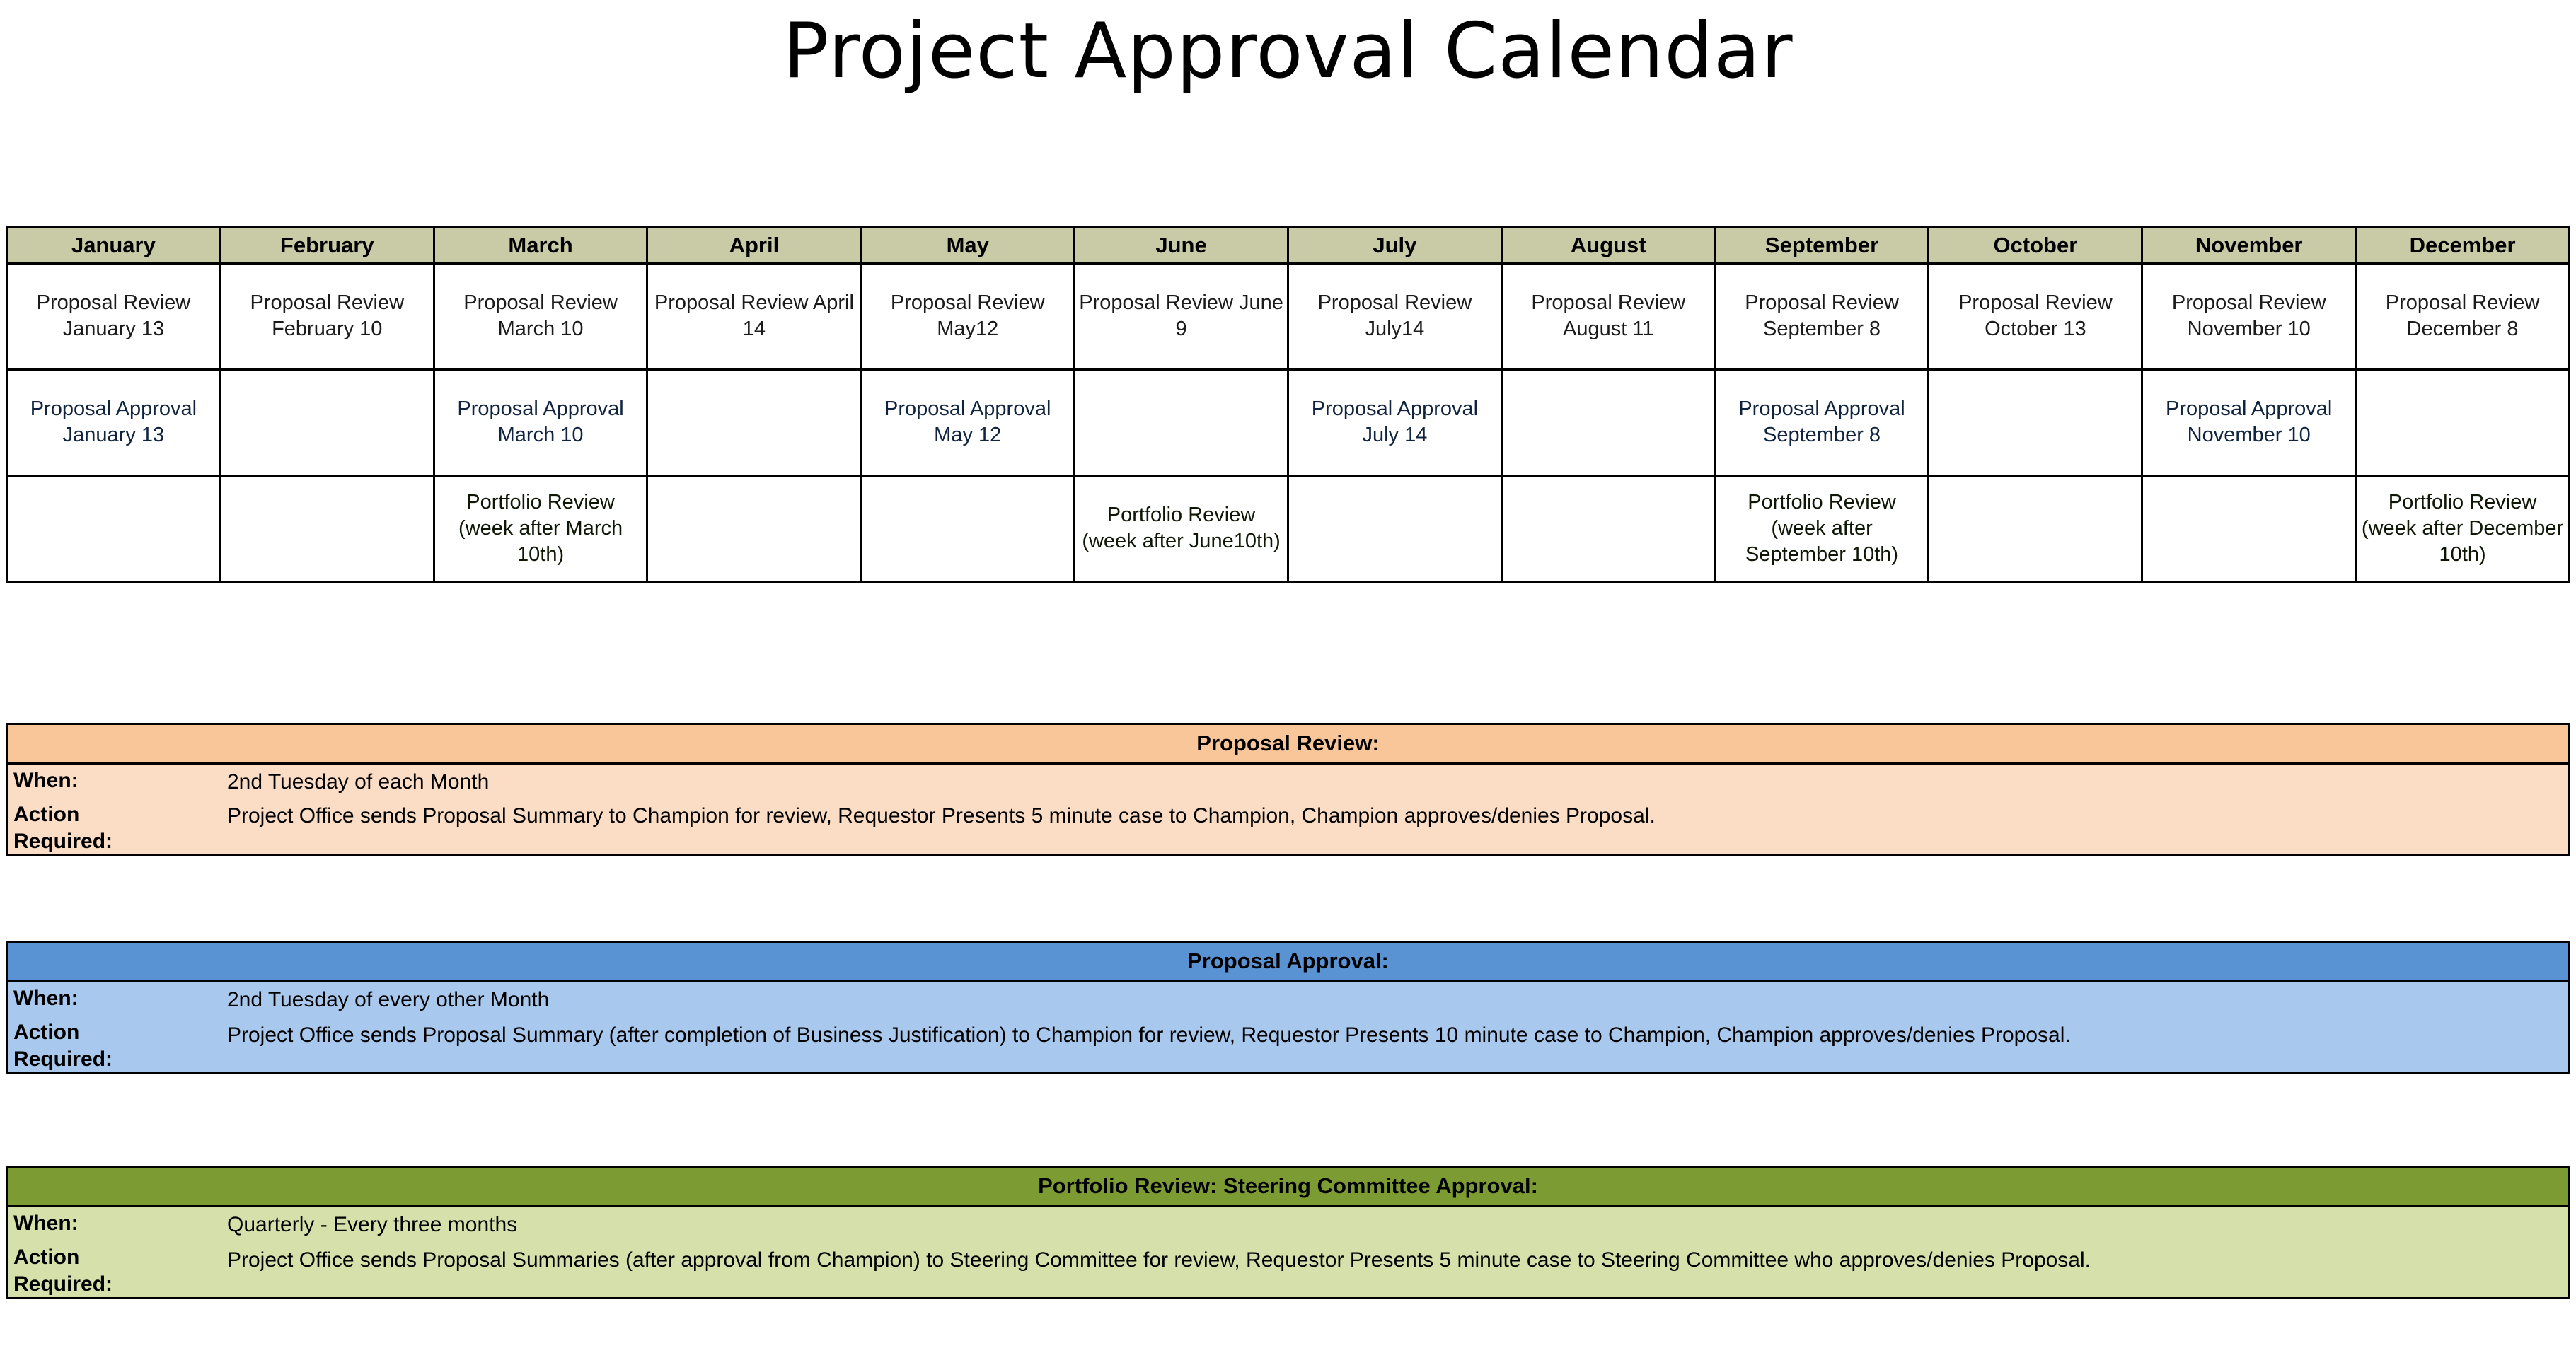 The image size is (2576, 1353). What do you see at coordinates (1288, 782) in the screenshot?
I see `legend-when-row: When: 2nd Tuesday of each Month` at bounding box center [1288, 782].